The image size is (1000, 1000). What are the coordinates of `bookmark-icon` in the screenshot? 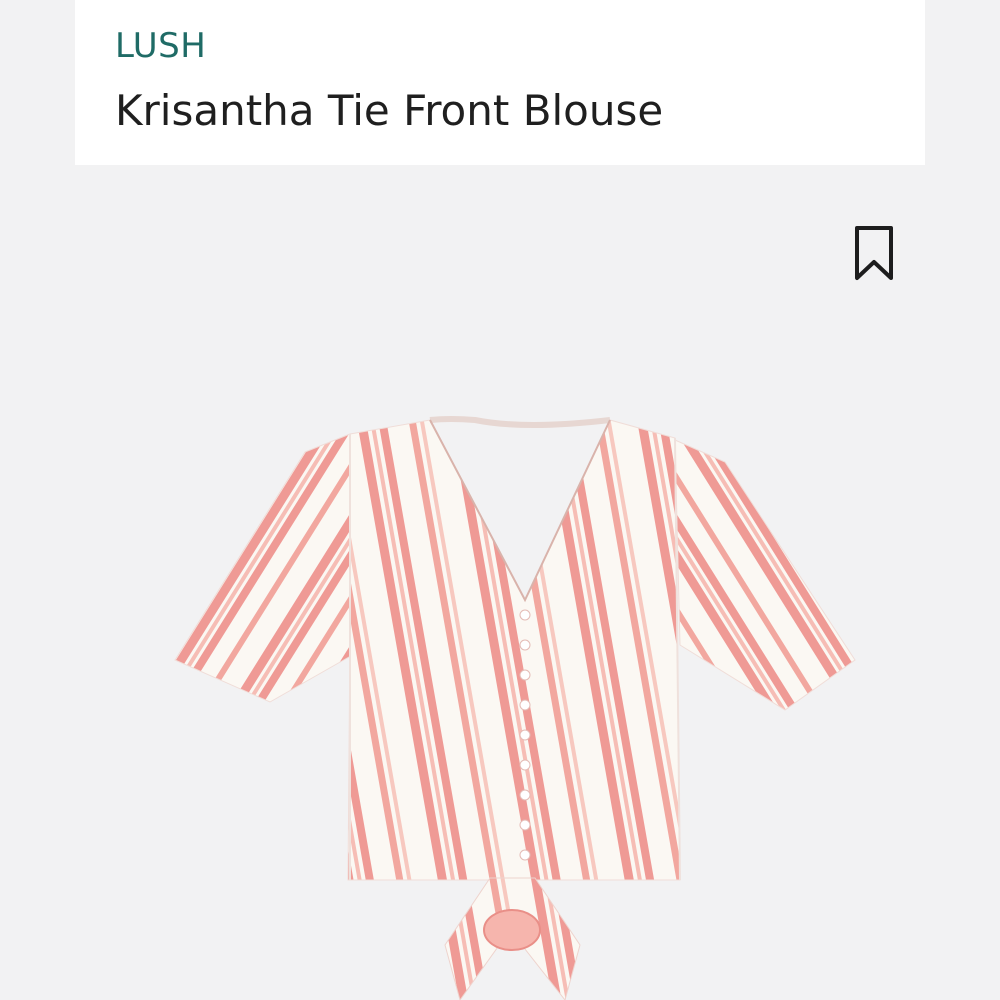 It's located at (874, 253).